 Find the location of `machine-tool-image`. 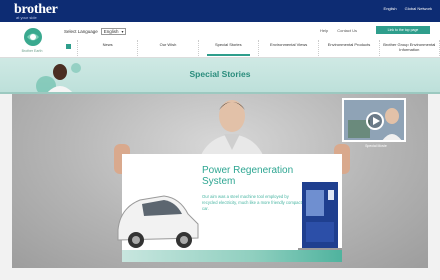

machine-tool-image is located at coordinates (320, 218).